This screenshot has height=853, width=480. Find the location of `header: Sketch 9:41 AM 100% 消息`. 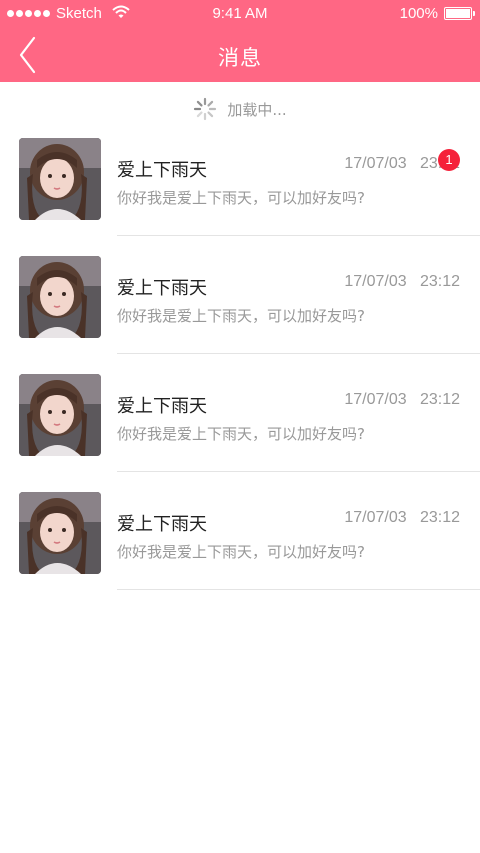

header: Sketch 9:41 AM 100% 消息 is located at coordinates (240, 41).